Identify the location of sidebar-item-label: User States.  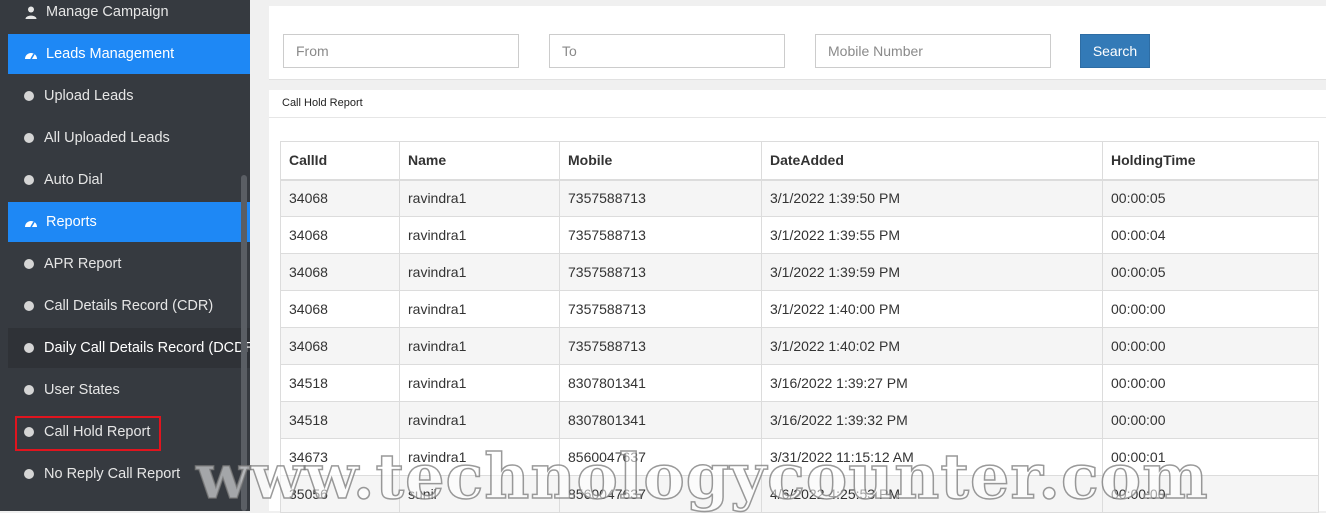
(82, 390).